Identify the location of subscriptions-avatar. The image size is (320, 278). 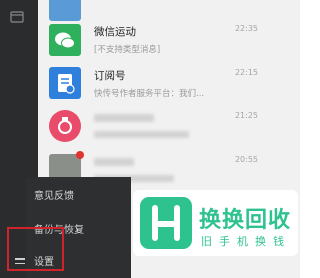
(65, 83).